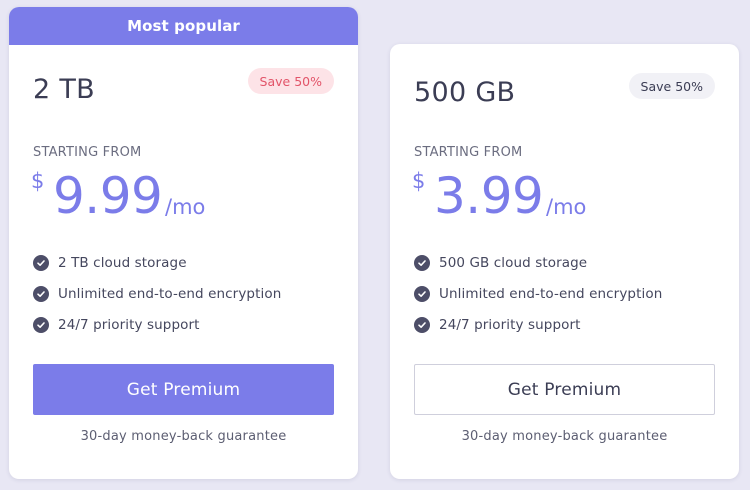 Image resolution: width=750 pixels, height=490 pixels. I want to click on price-amount: 9.99, so click(108, 196).